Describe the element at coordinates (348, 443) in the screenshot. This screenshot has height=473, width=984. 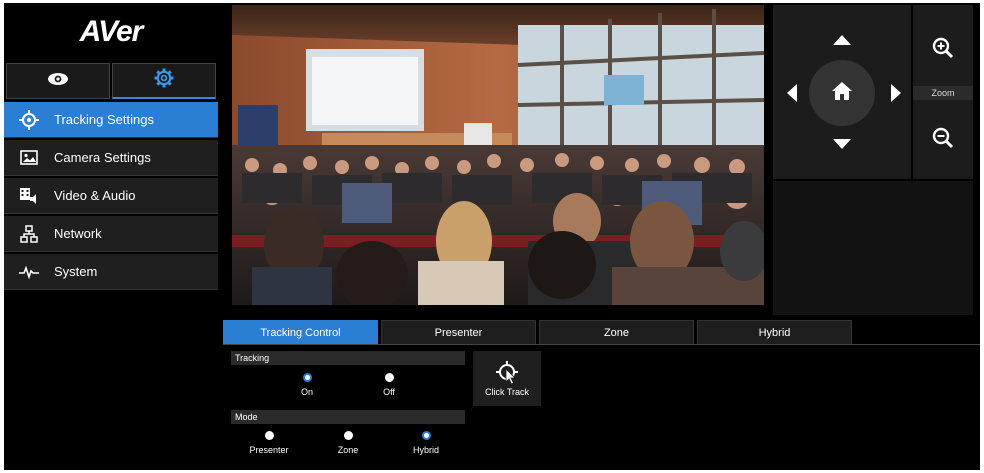
I see `mode-zone-option: Zone` at that location.